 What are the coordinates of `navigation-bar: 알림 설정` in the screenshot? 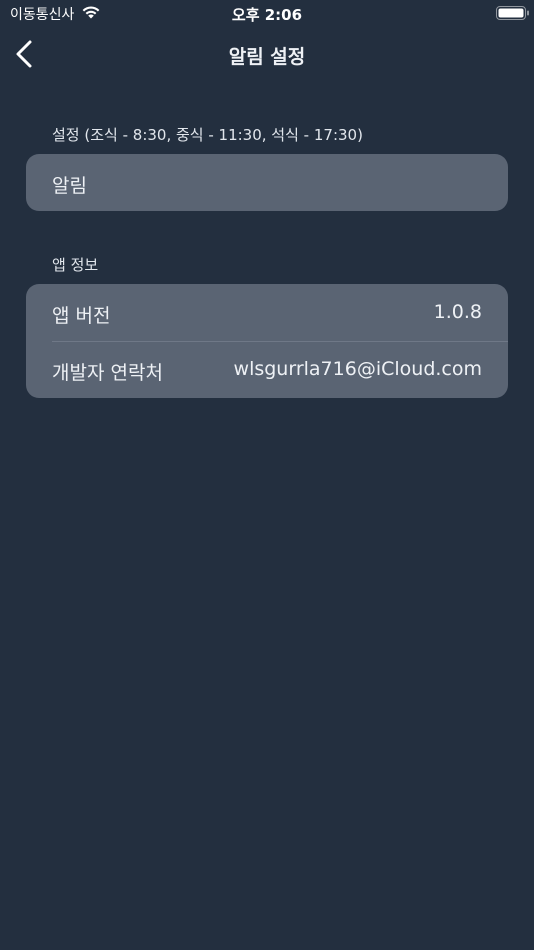 It's located at (267, 54).